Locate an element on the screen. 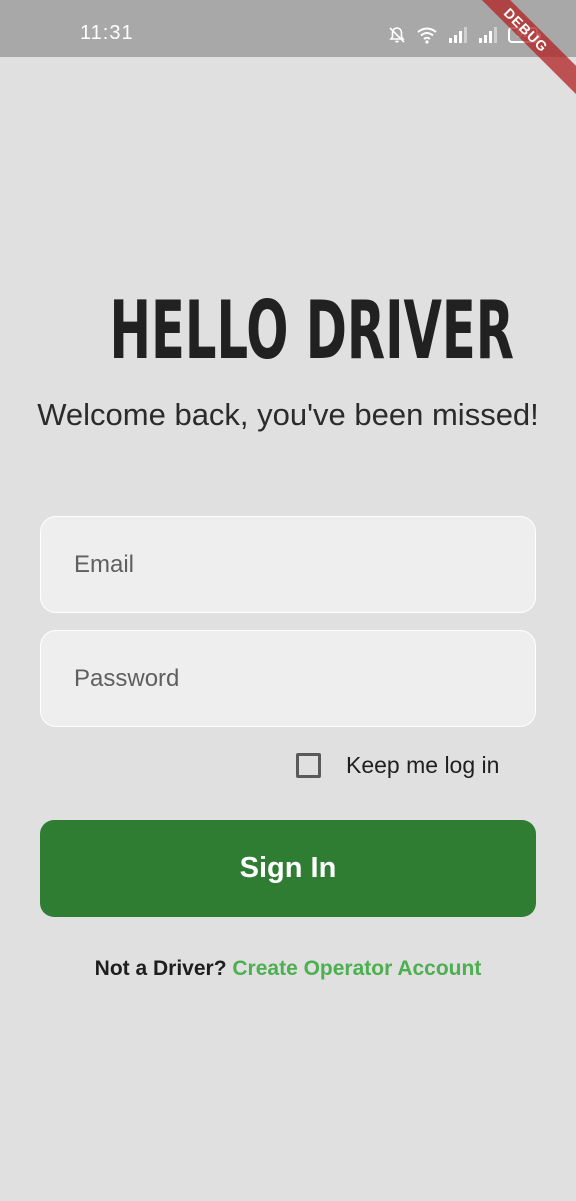 The image size is (576, 1201). keep-logged-in-label: Keep me log in is located at coordinates (422, 765).